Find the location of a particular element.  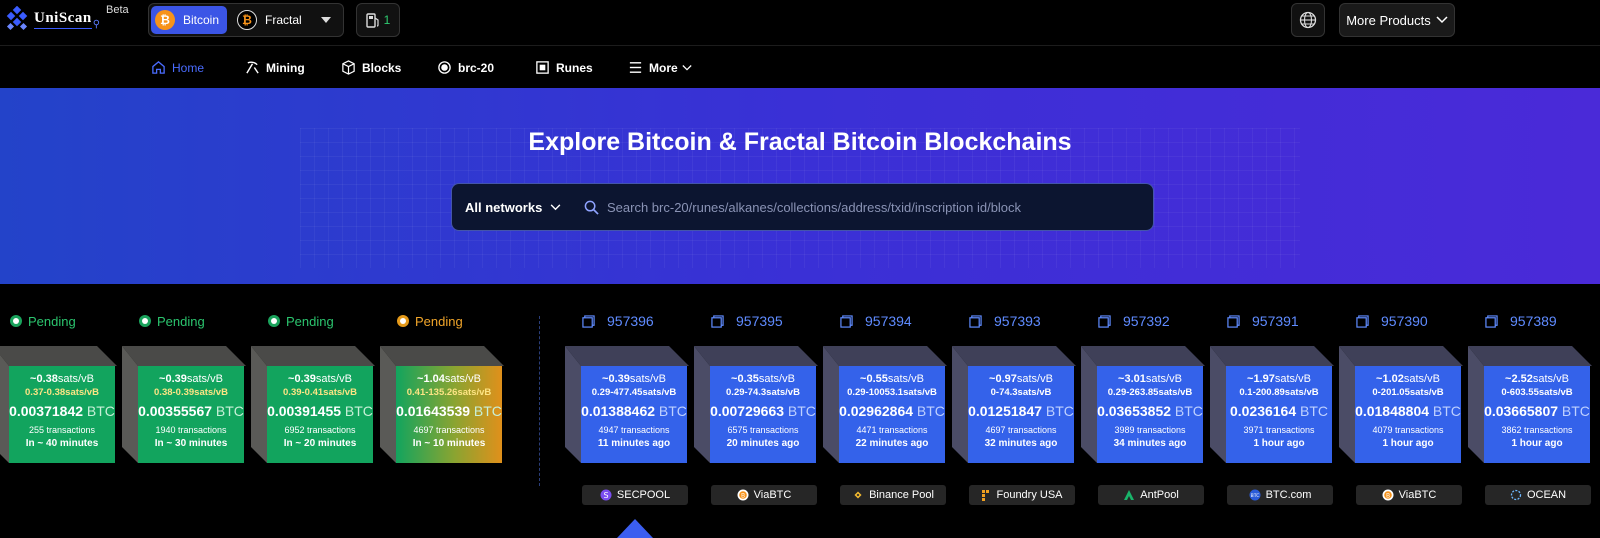

block-height-link: 957391 is located at coordinates (1263, 321).